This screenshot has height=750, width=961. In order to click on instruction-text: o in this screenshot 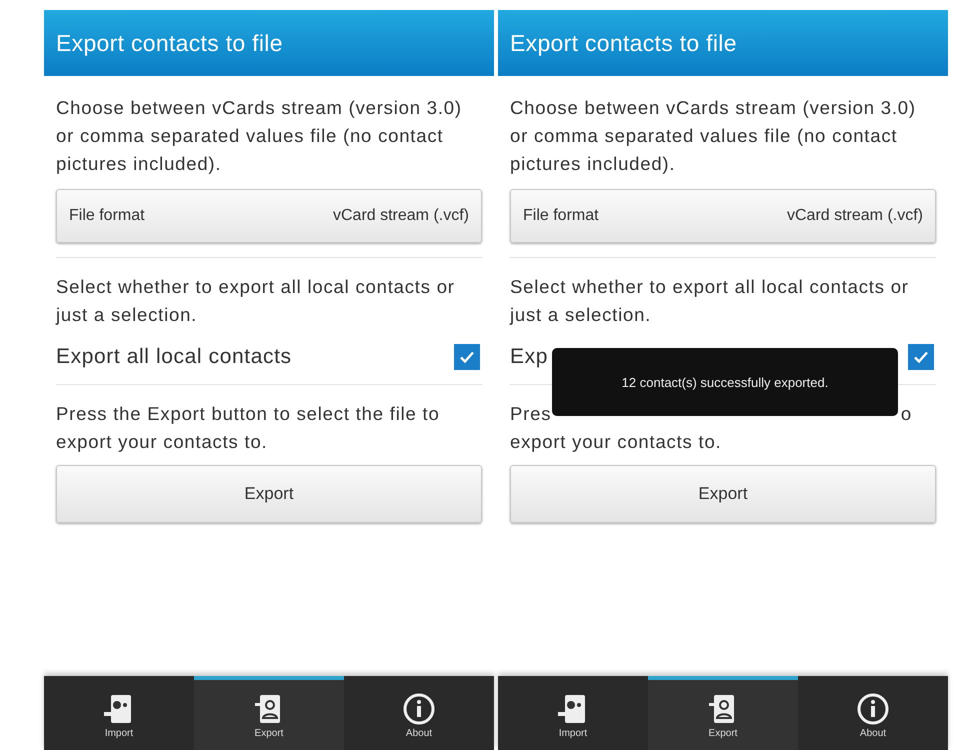, I will do `click(906, 414)`.